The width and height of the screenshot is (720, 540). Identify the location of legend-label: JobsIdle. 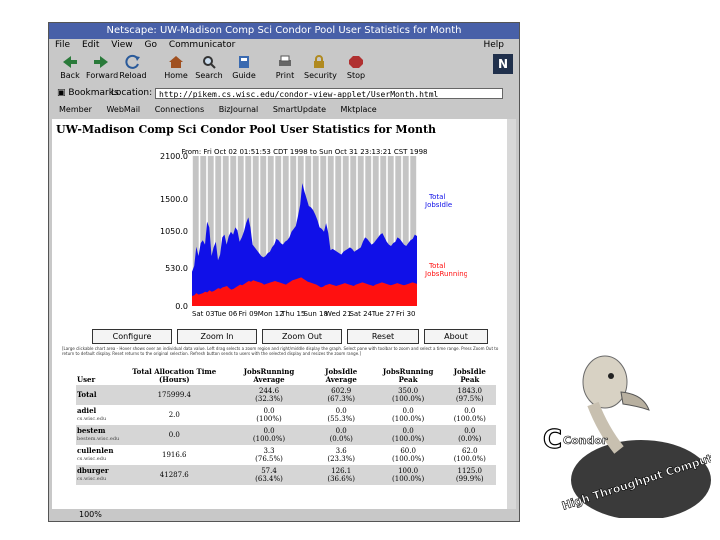
(438, 205).